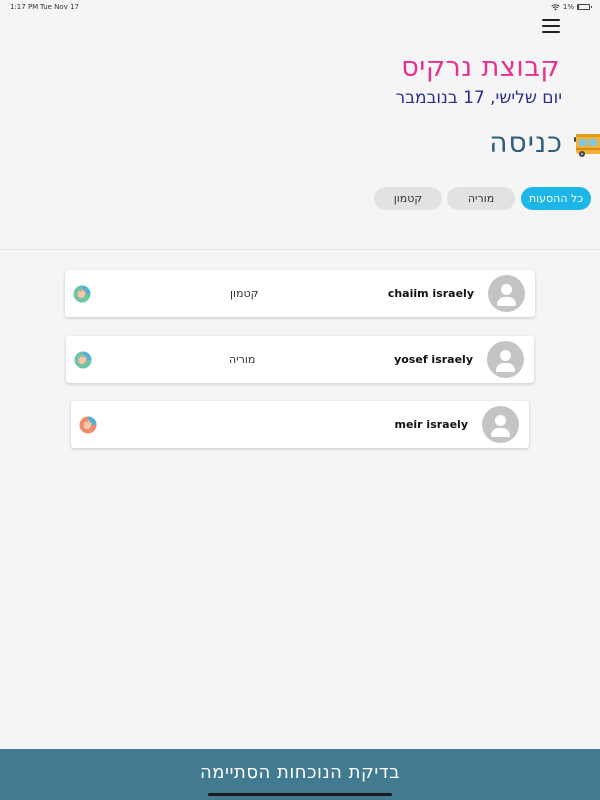 Image resolution: width=600 pixels, height=800 pixels. What do you see at coordinates (431, 424) in the screenshot?
I see `passenger-name: meir israely` at bounding box center [431, 424].